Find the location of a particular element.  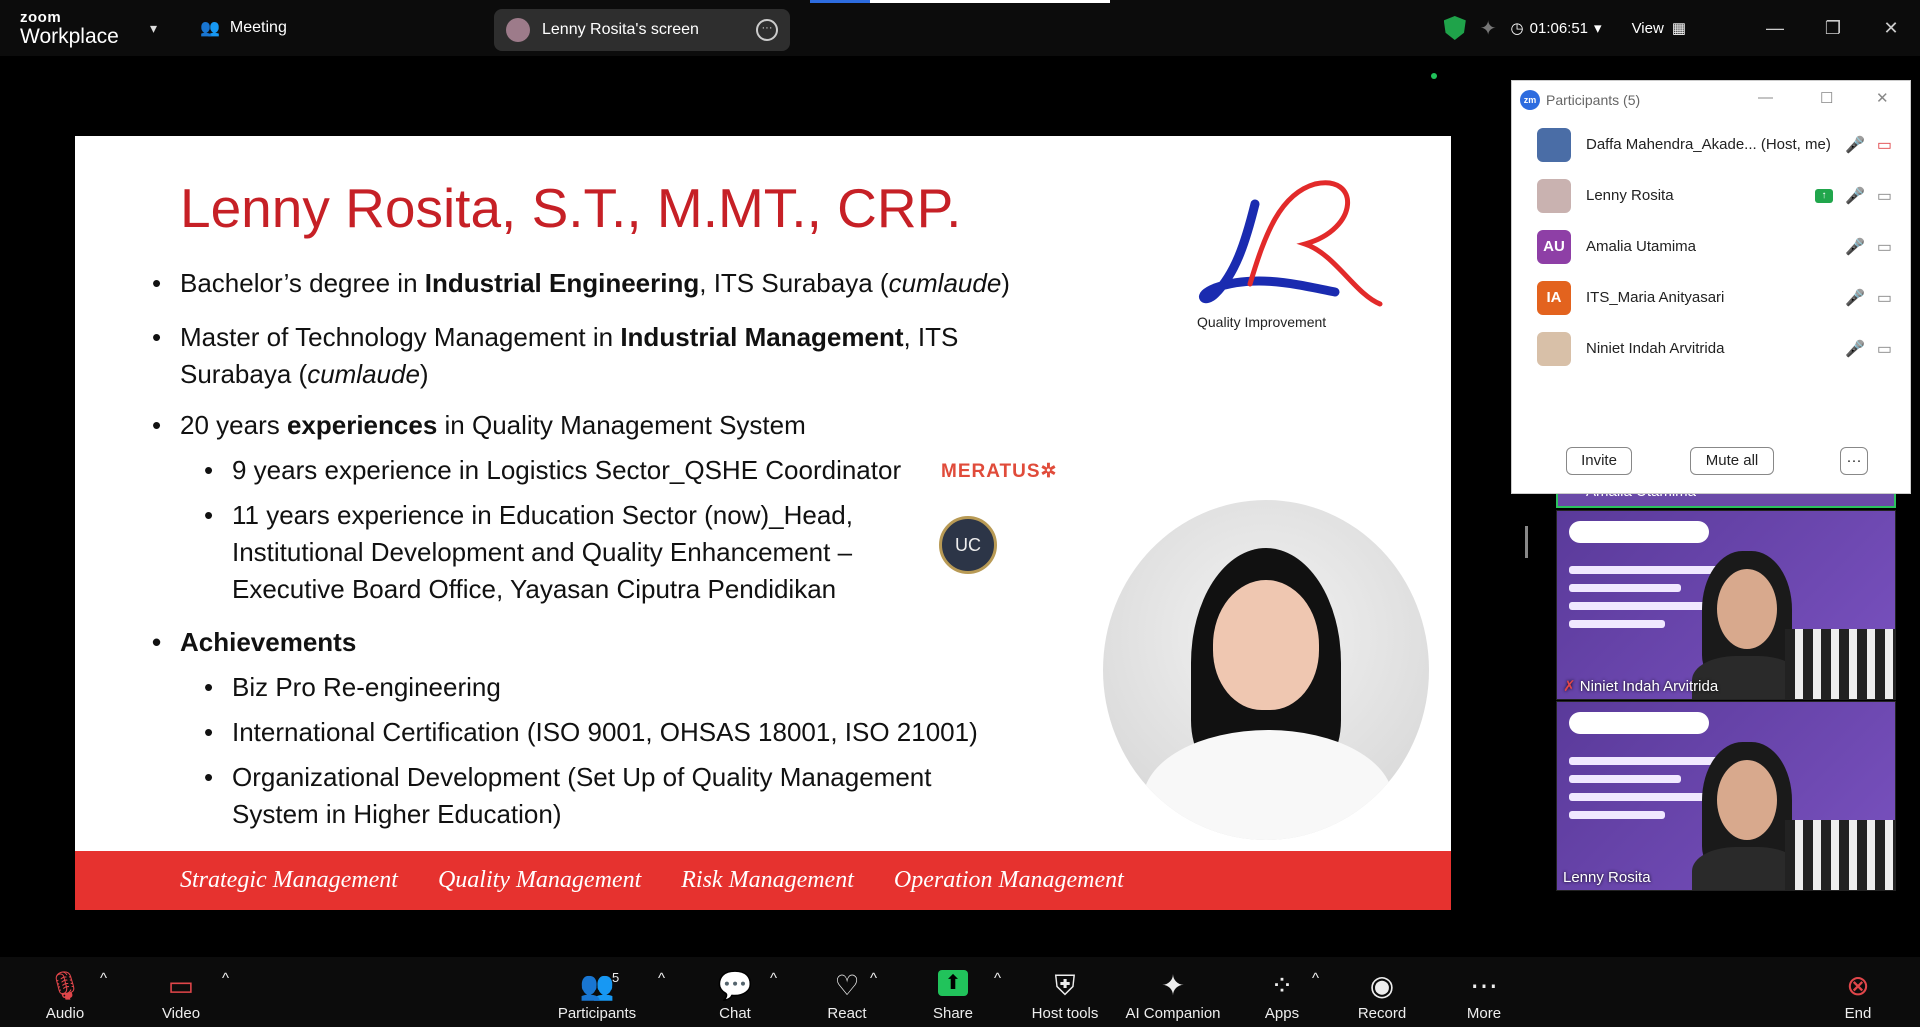

chat-button: 💬 Chat is located at coordinates (735, 996).